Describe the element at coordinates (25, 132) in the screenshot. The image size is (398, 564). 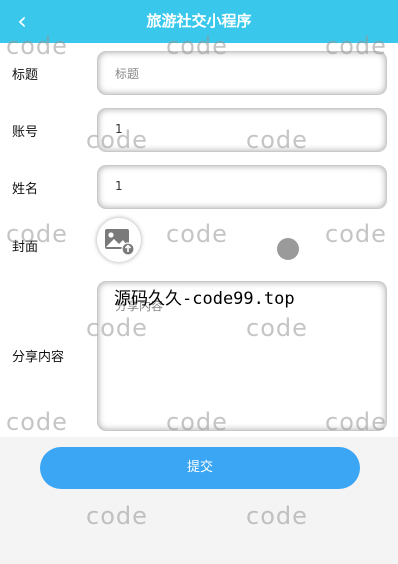
I see `account-label: 账号` at that location.